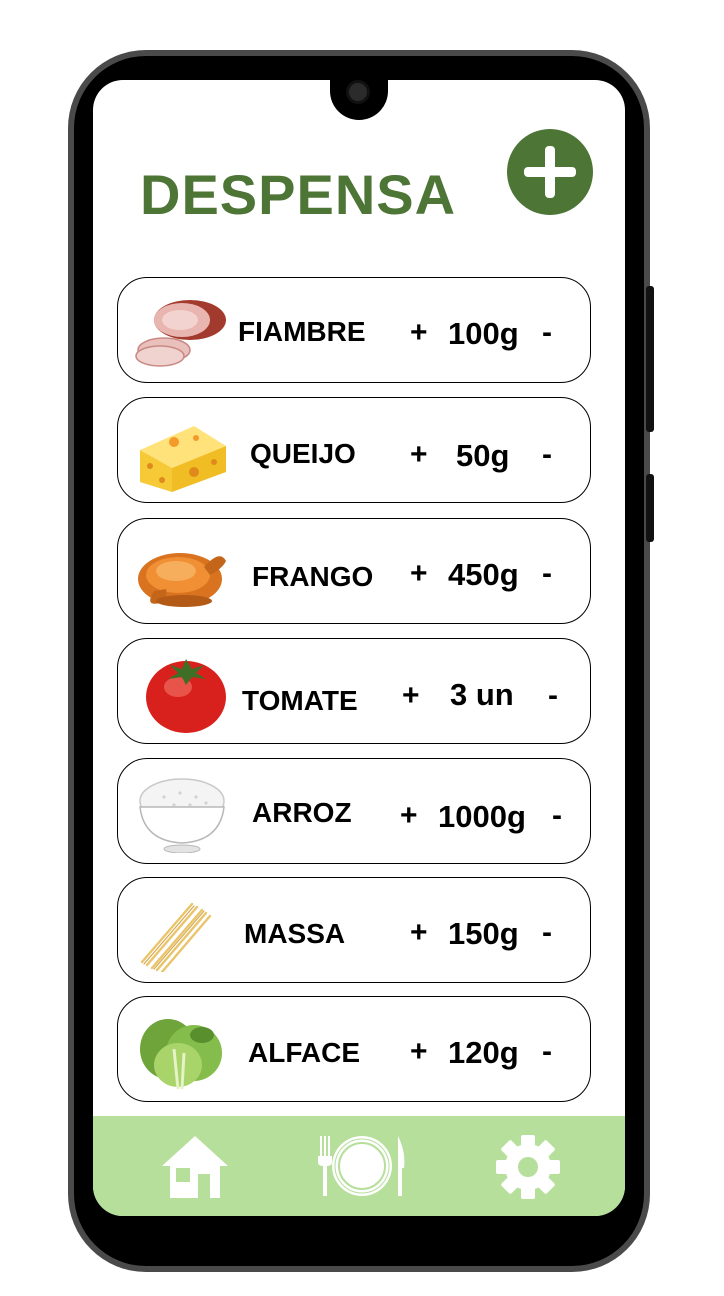 This screenshot has height=1296, width=724. Describe the element at coordinates (302, 812) in the screenshot. I see `item-name: ARROZ` at that location.